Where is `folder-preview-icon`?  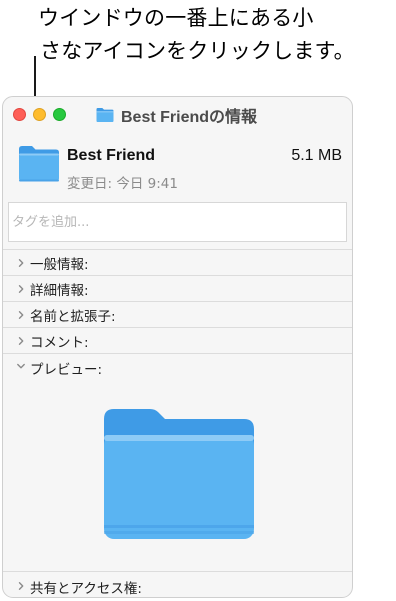 folder-preview-icon is located at coordinates (179, 474).